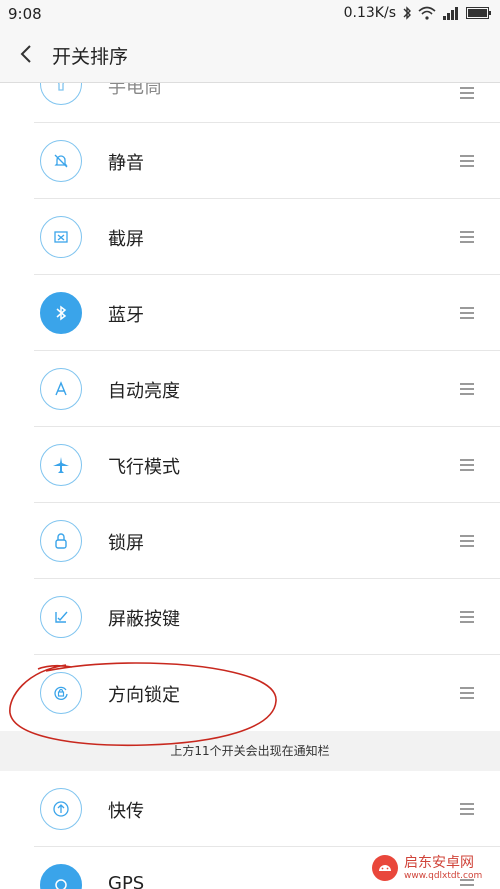 The image size is (500, 889). Describe the element at coordinates (450, 13) in the screenshot. I see `signal-icon` at that location.